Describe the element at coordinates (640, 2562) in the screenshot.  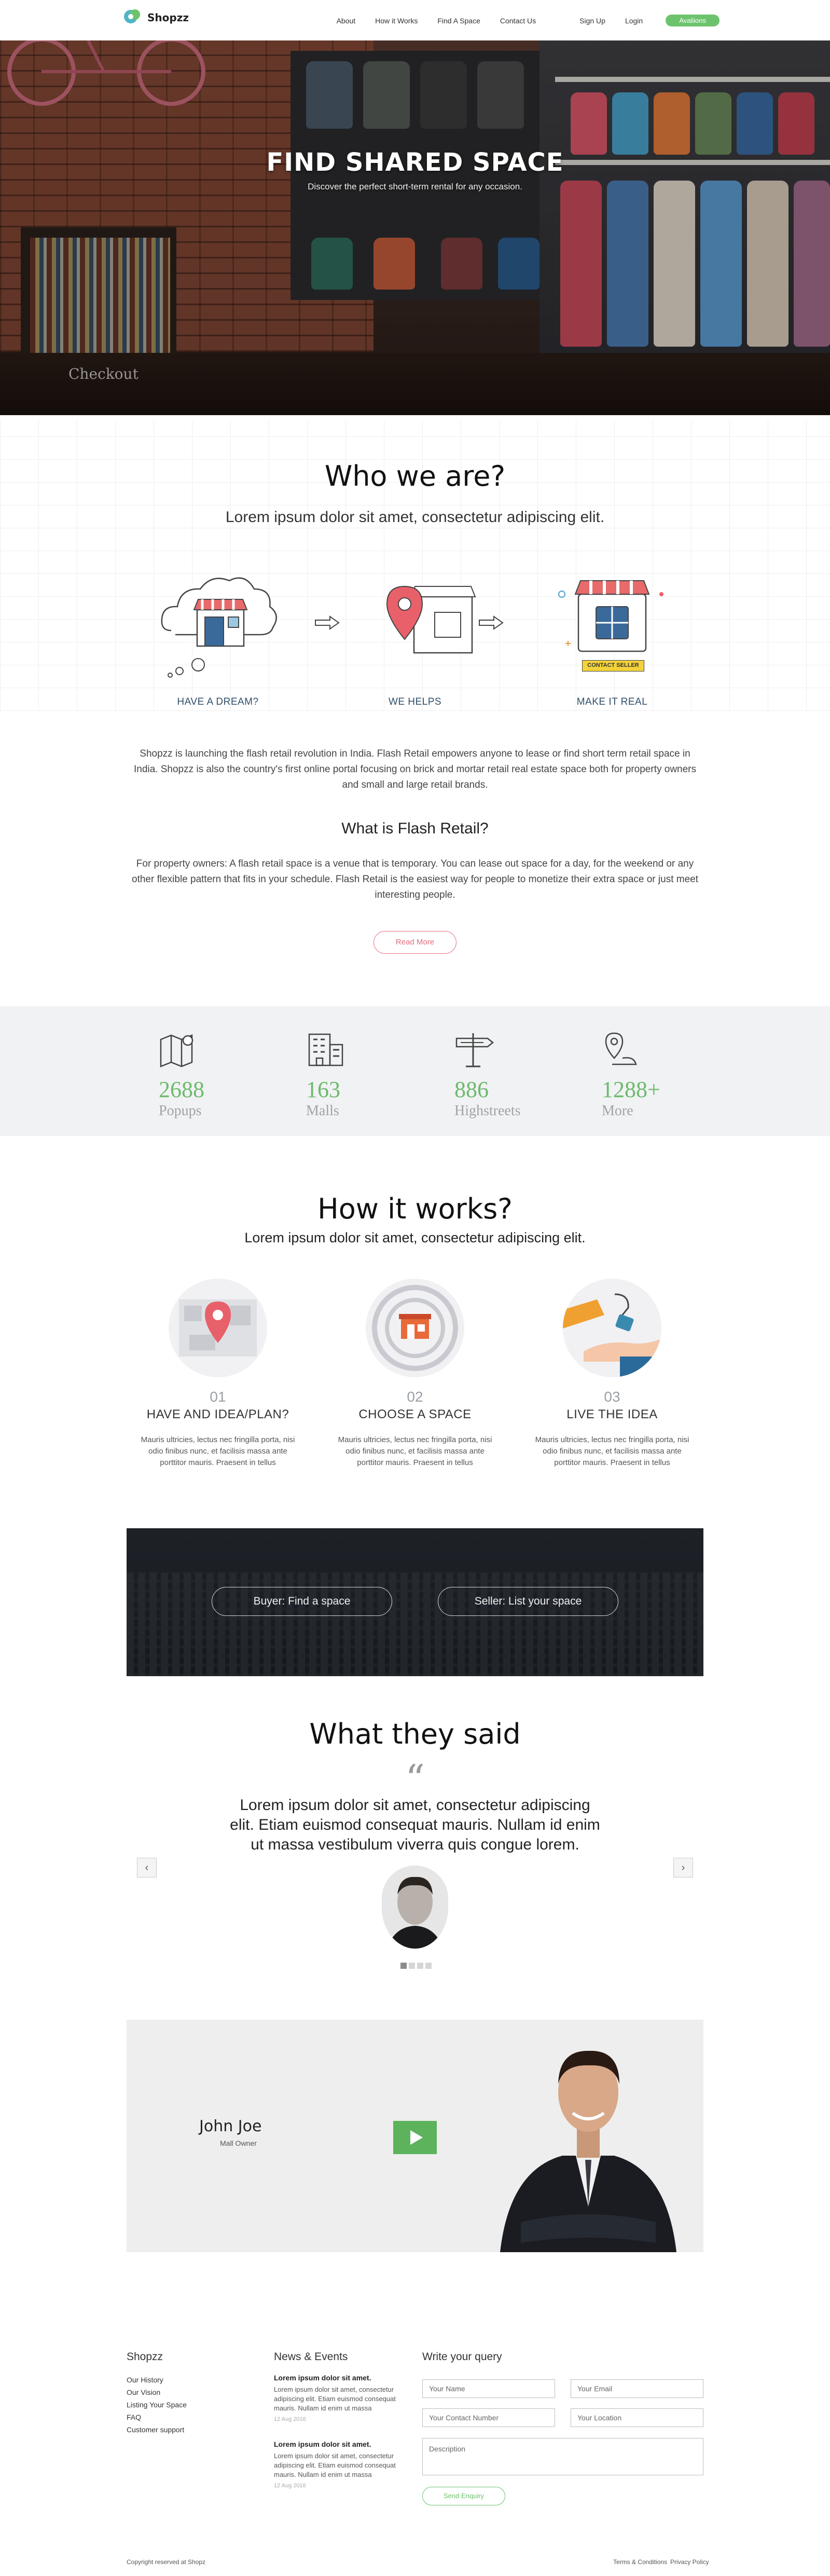
I see `terms-link: Terms & Conditions` at that location.